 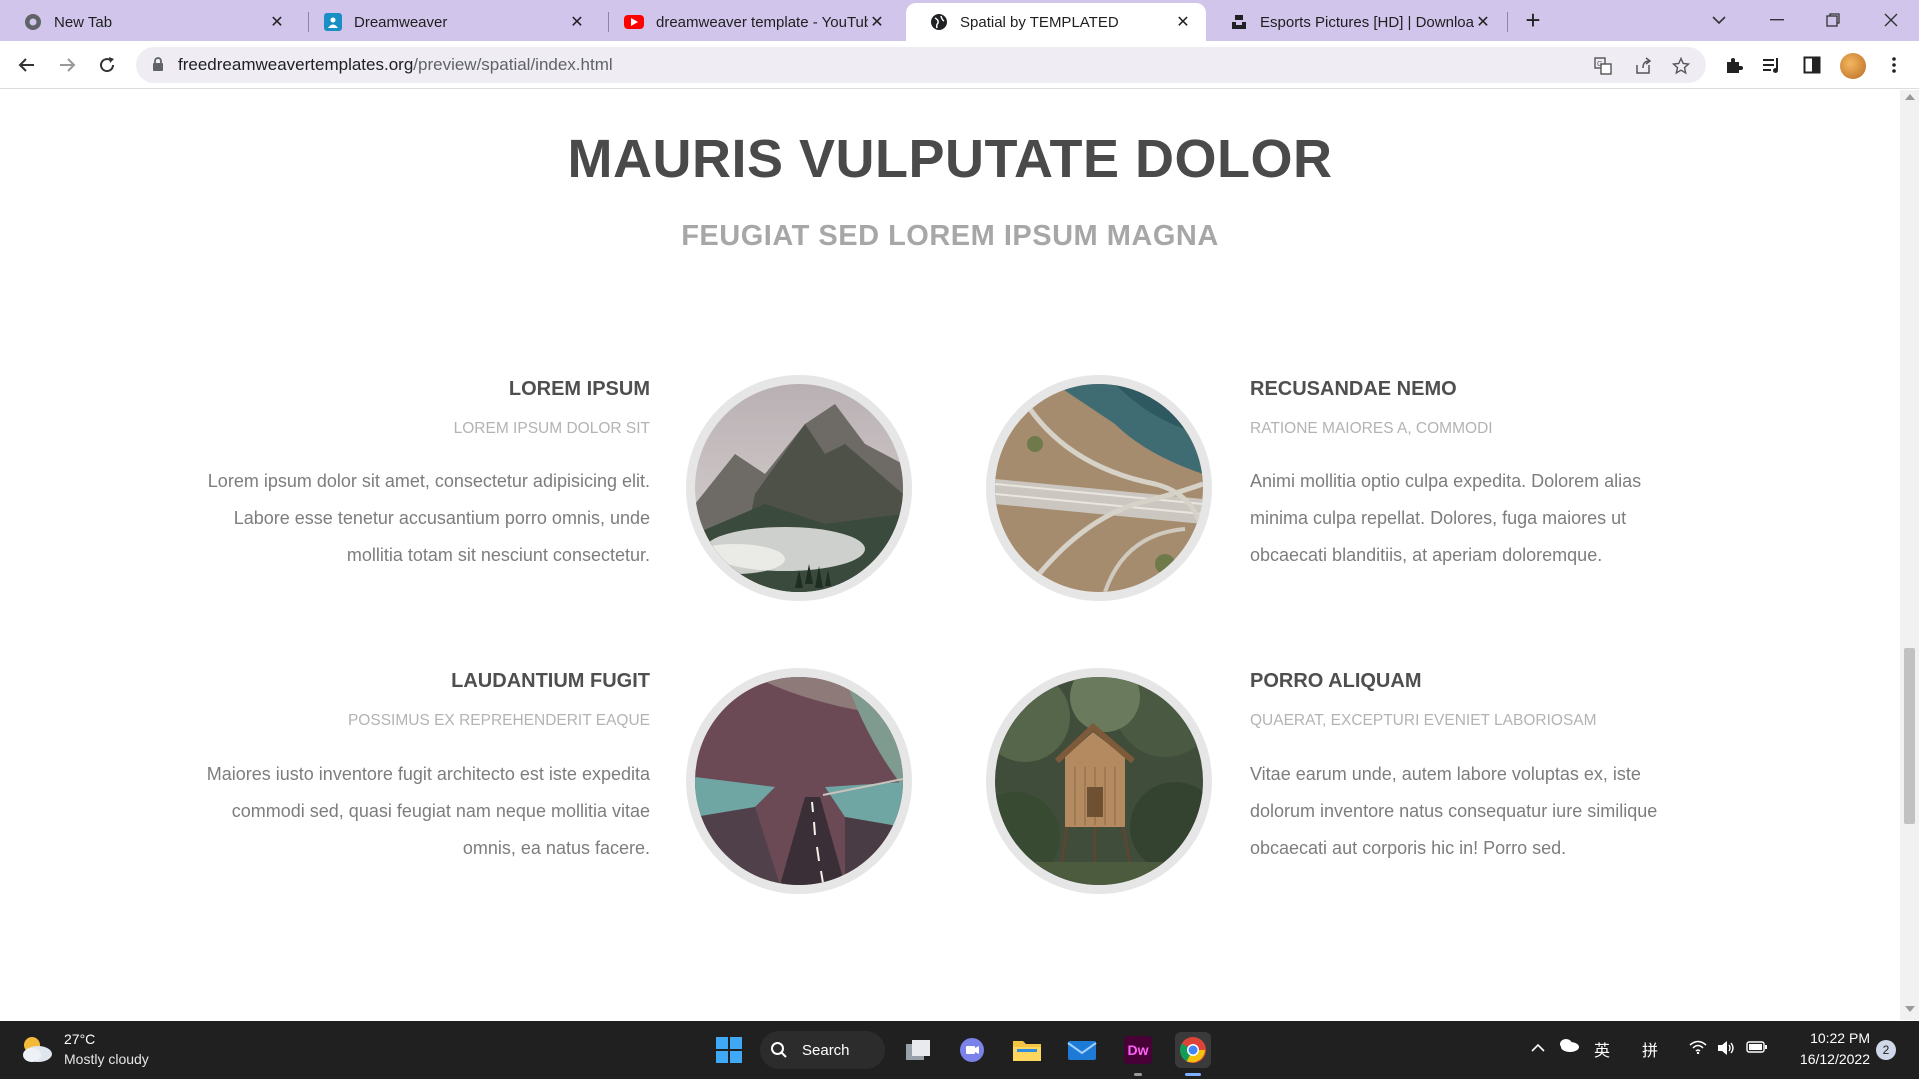 I want to click on share-icon, so click(x=1643, y=66).